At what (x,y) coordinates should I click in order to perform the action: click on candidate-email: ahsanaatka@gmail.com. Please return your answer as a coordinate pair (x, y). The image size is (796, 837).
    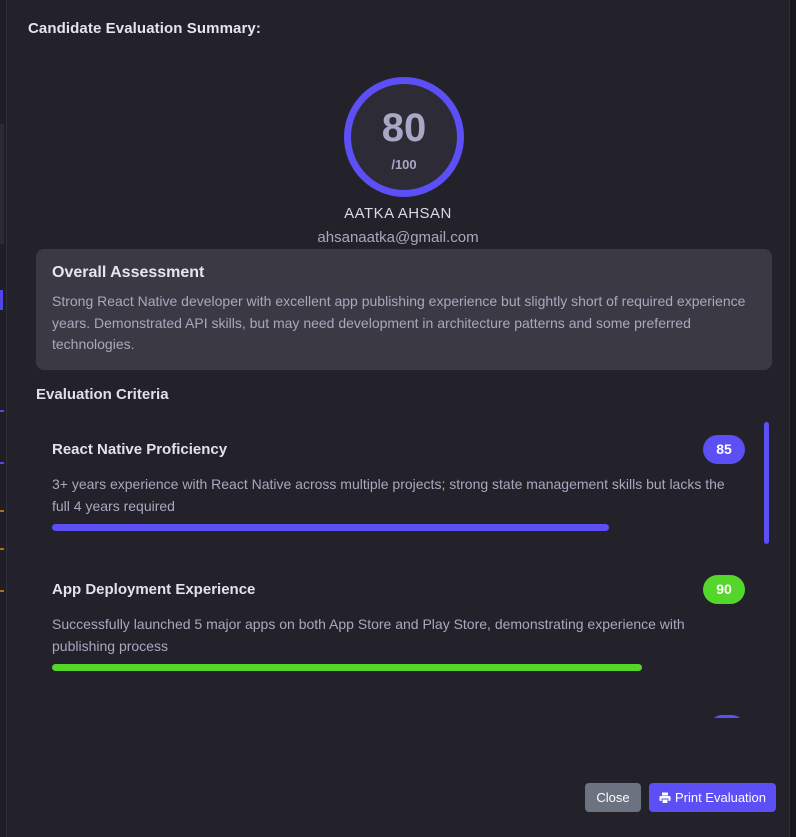
    Looking at the image, I should click on (398, 237).